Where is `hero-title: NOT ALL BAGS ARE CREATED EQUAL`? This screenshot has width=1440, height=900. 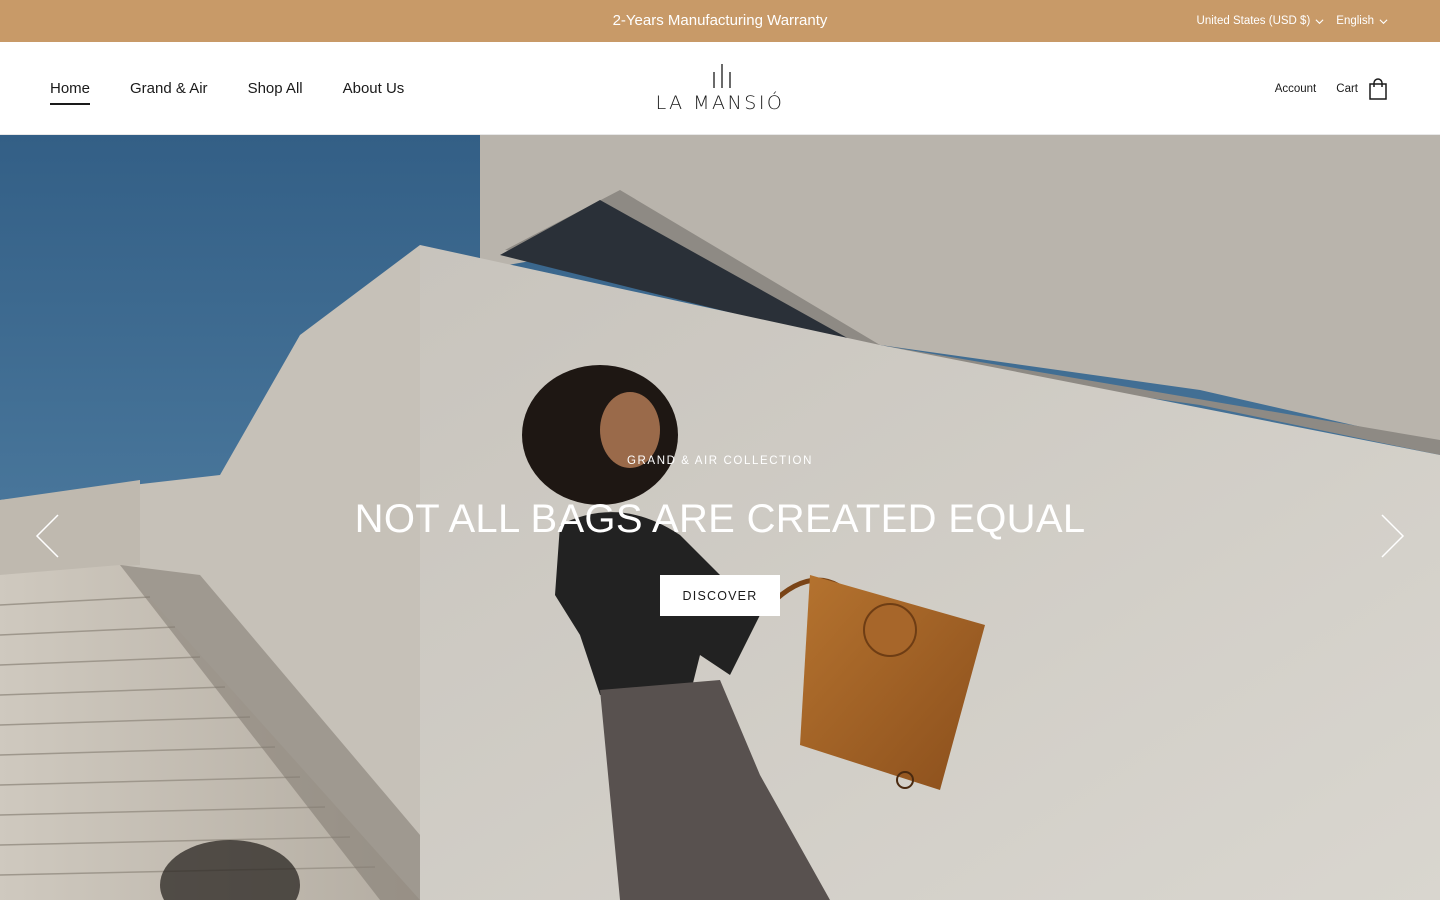
hero-title: NOT ALL BAGS ARE CREATED EQUAL is located at coordinates (720, 519).